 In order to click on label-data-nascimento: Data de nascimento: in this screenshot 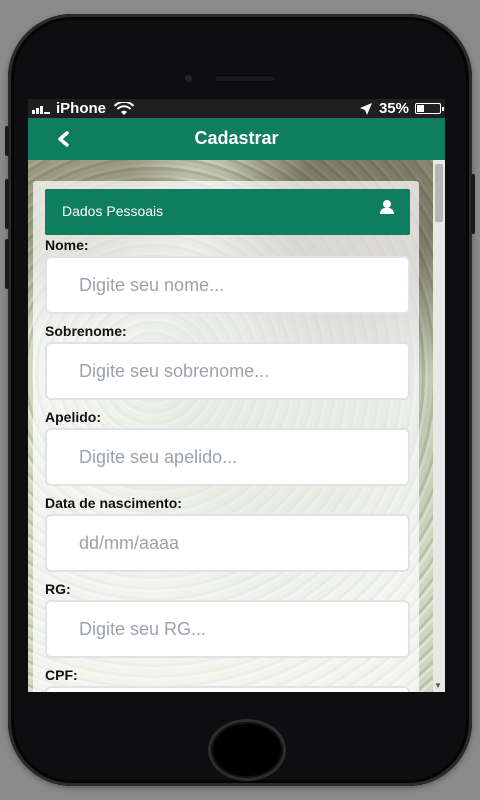, I will do `click(113, 503)`.